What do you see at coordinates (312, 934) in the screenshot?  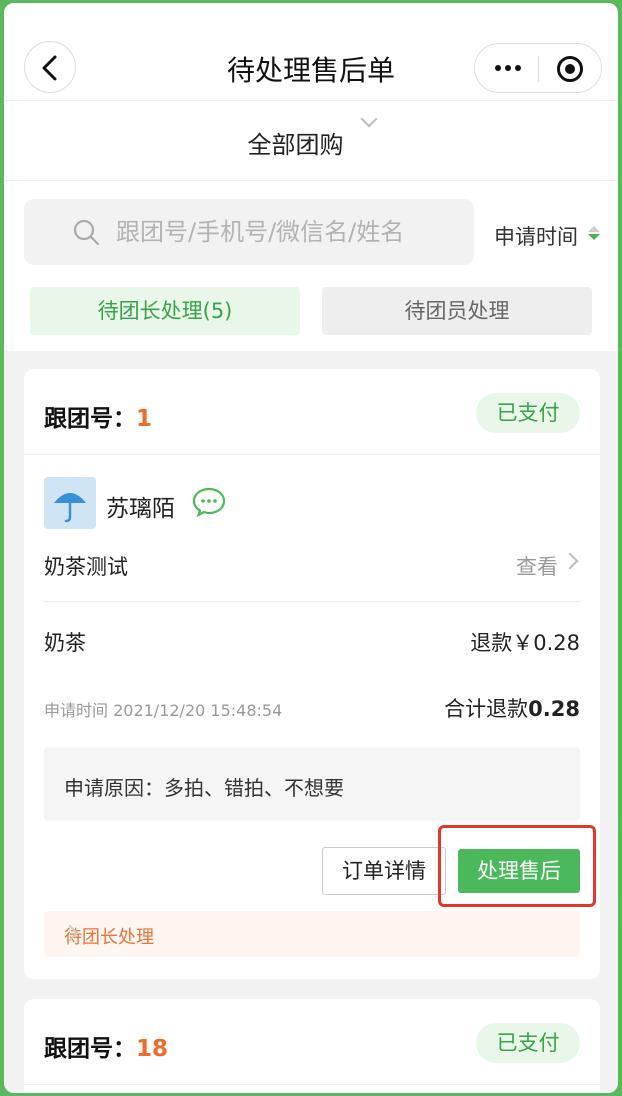 I see `pending-status-bar: 待团长处理` at bounding box center [312, 934].